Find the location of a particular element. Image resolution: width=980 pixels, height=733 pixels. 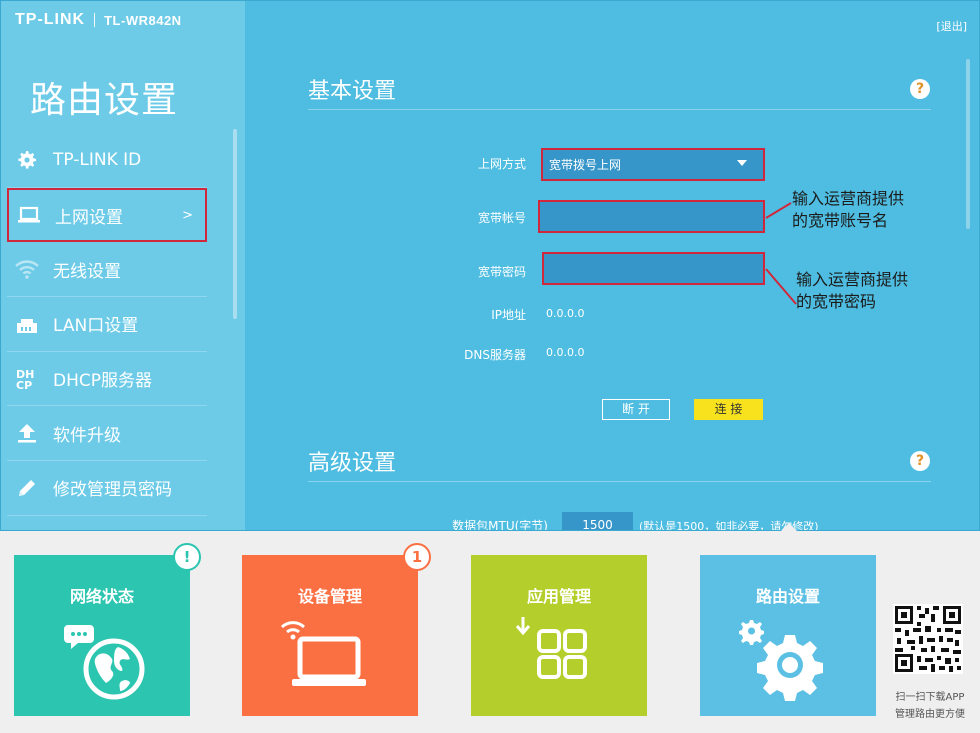

dns-label: DNS服务器 is located at coordinates (495, 355).